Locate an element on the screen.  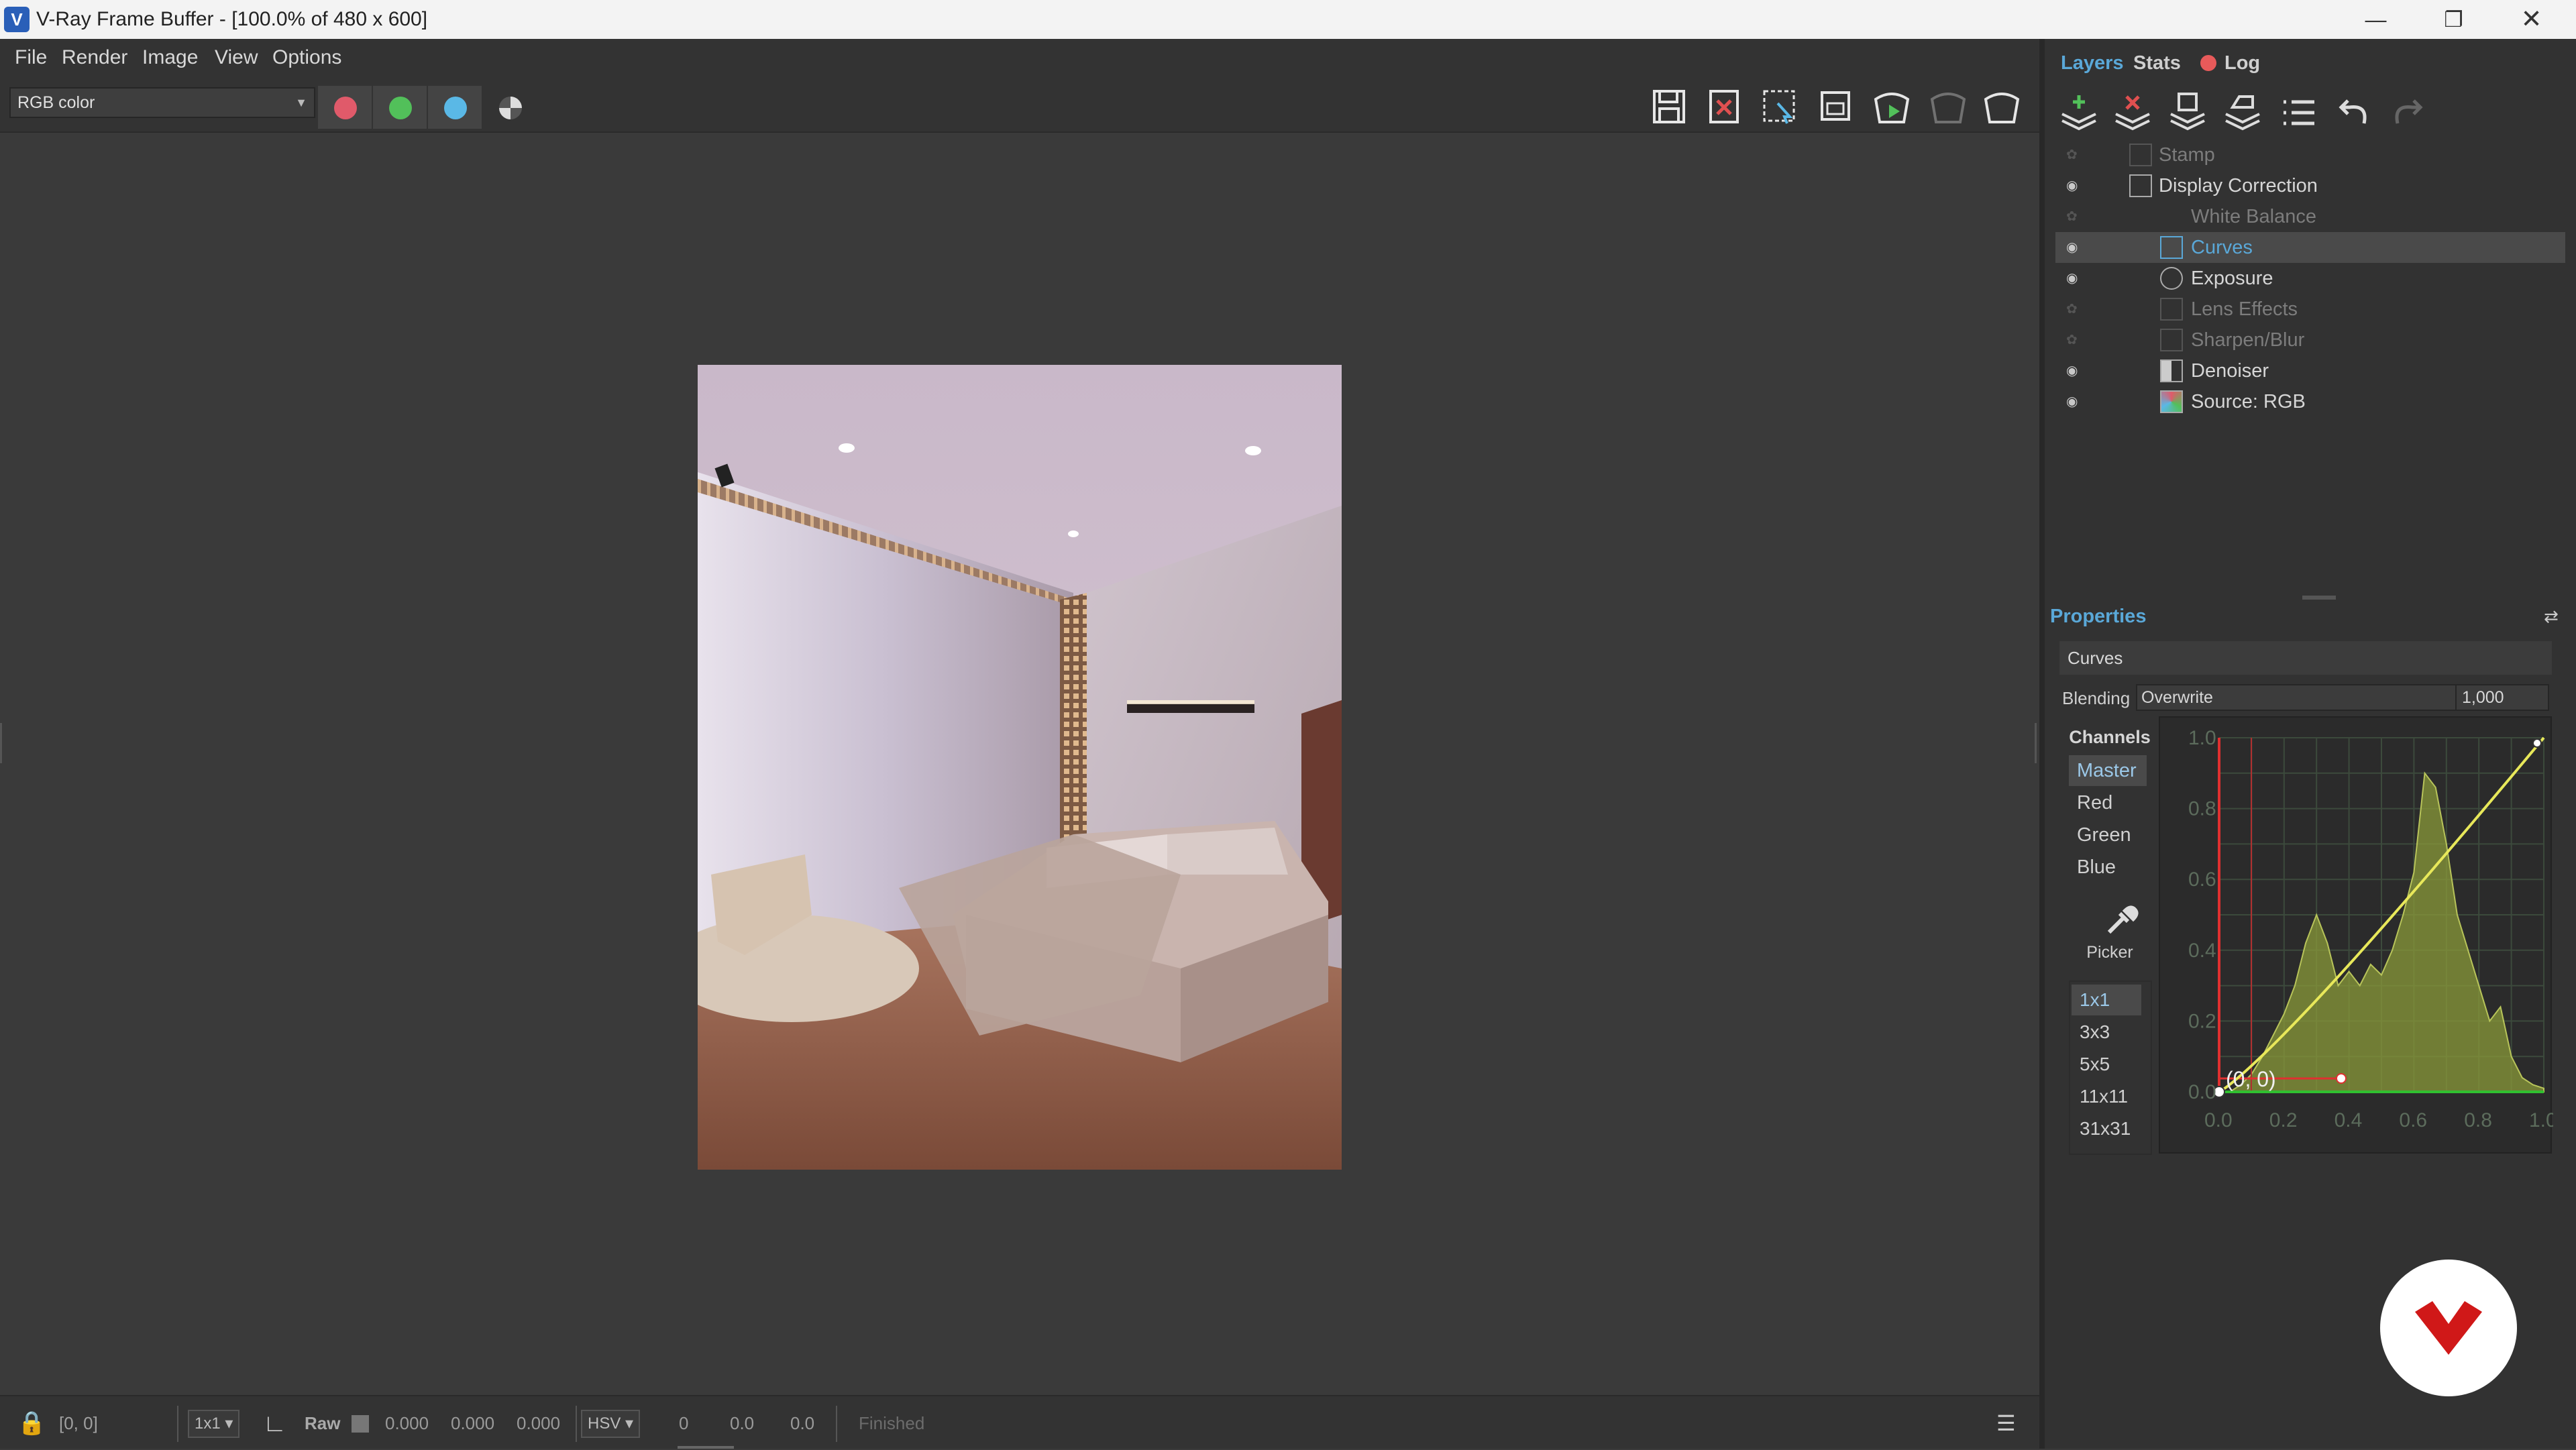
red-channel-button is located at coordinates (345, 107).